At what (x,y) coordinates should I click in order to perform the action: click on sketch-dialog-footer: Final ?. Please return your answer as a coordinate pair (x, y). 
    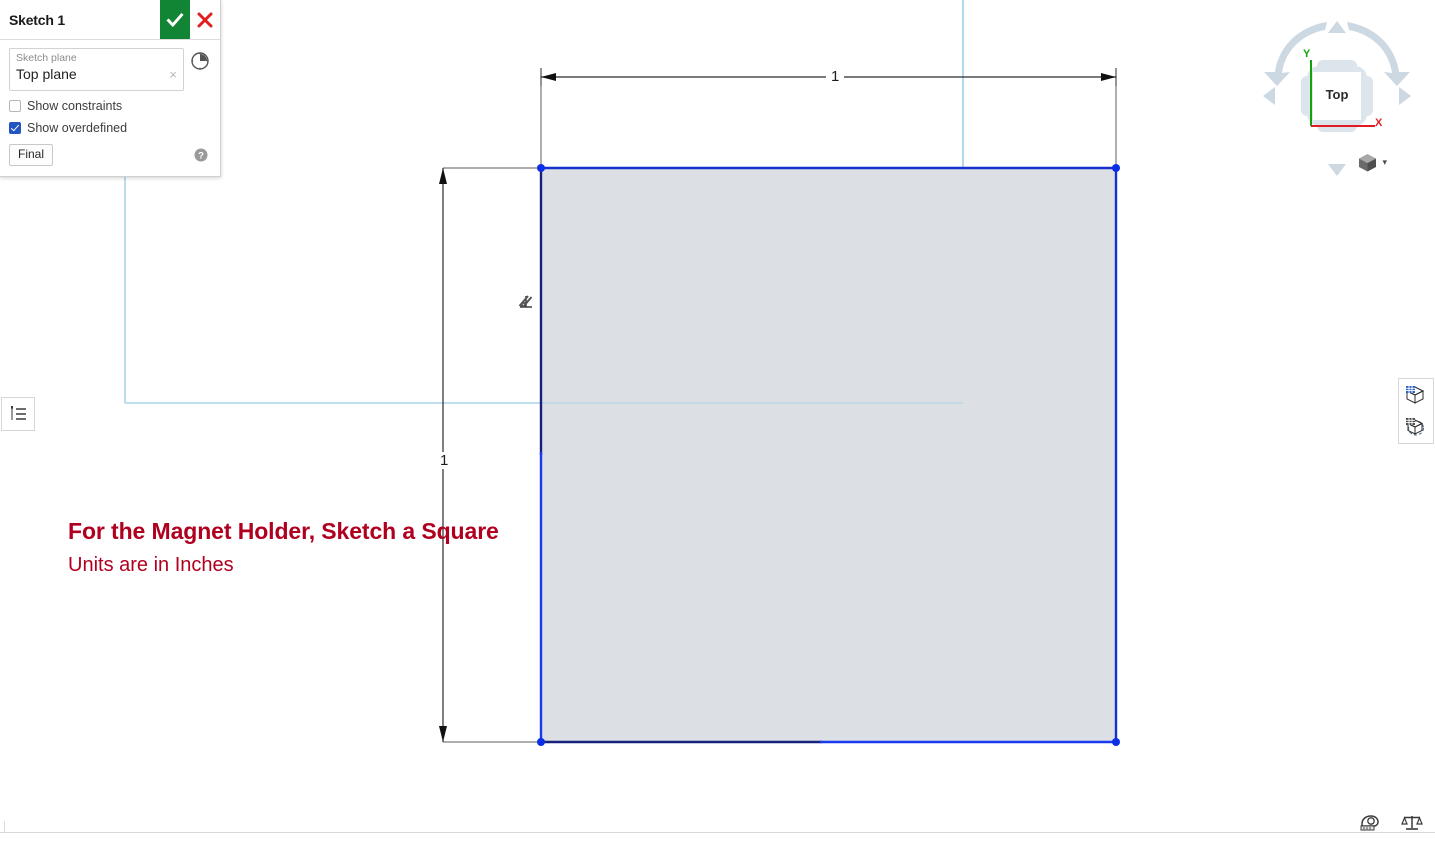
    Looking at the image, I should click on (109, 158).